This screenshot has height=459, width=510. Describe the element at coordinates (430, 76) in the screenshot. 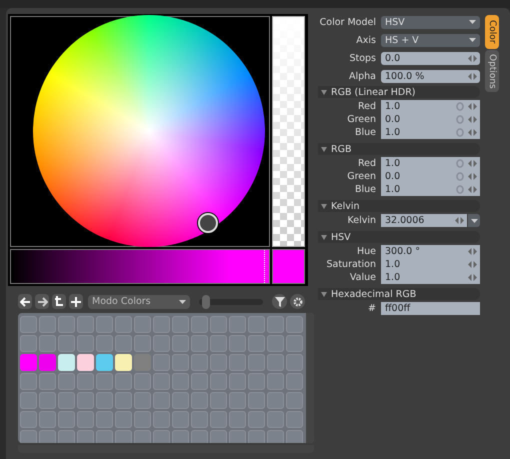

I see `number-field: 100.0 %` at that location.